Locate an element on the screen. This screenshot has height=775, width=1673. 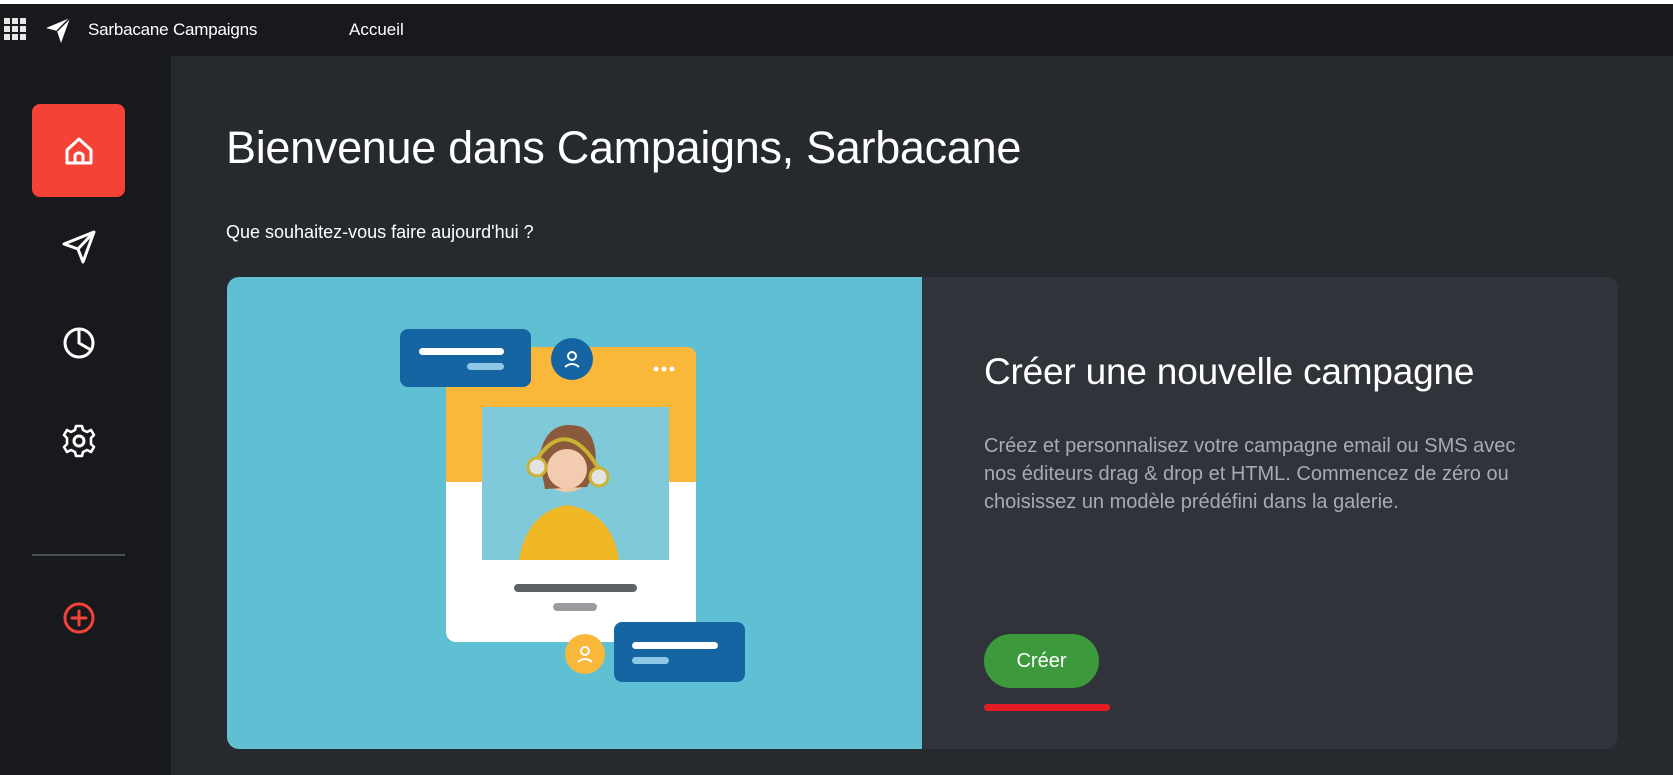
send-icon is located at coordinates (78, 246).